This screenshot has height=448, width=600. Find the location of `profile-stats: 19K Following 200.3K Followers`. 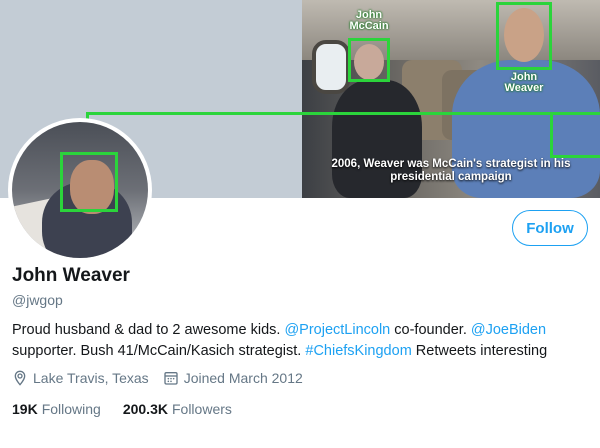

profile-stats: 19K Following 200.3K Followers is located at coordinates (133, 409).